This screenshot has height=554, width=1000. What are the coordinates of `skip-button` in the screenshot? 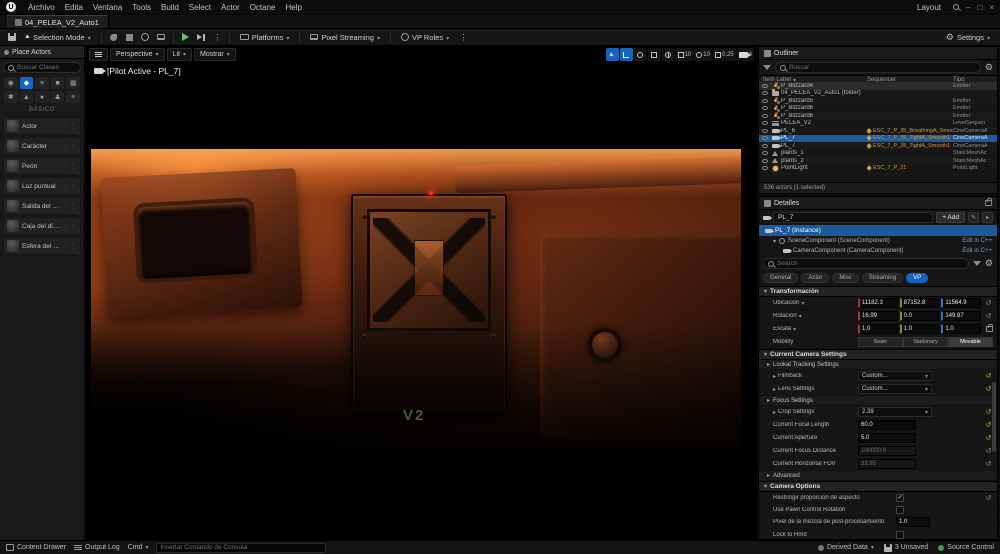 It's located at (201, 37).